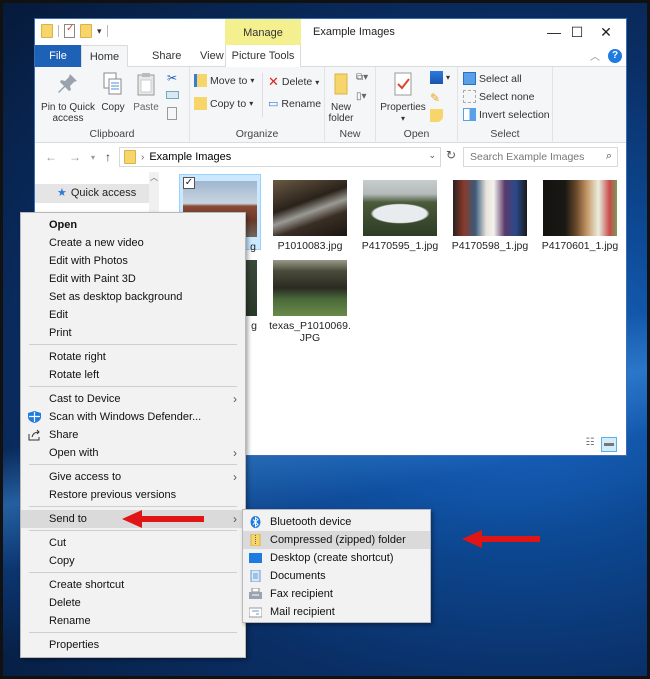 The width and height of the screenshot is (650, 679). Describe the element at coordinates (224, 80) in the screenshot. I see `move-to-button: Move to ▾` at that location.